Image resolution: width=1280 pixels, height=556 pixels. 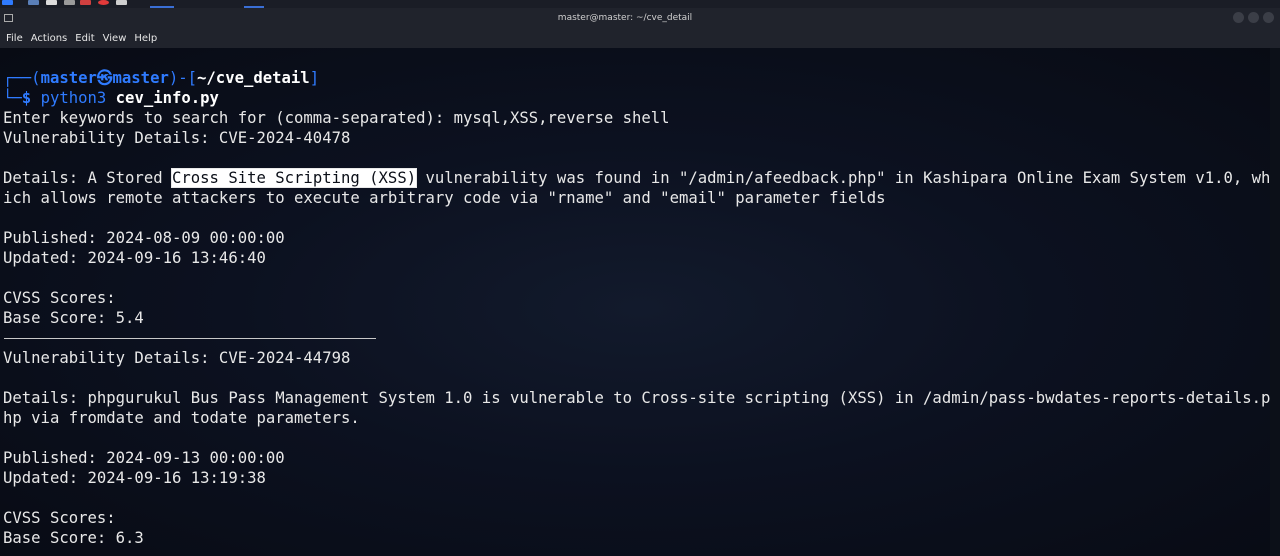 What do you see at coordinates (177, 138) in the screenshot?
I see `vuln1-header: Vulnerability Details: CVE-2024-40478` at bounding box center [177, 138].